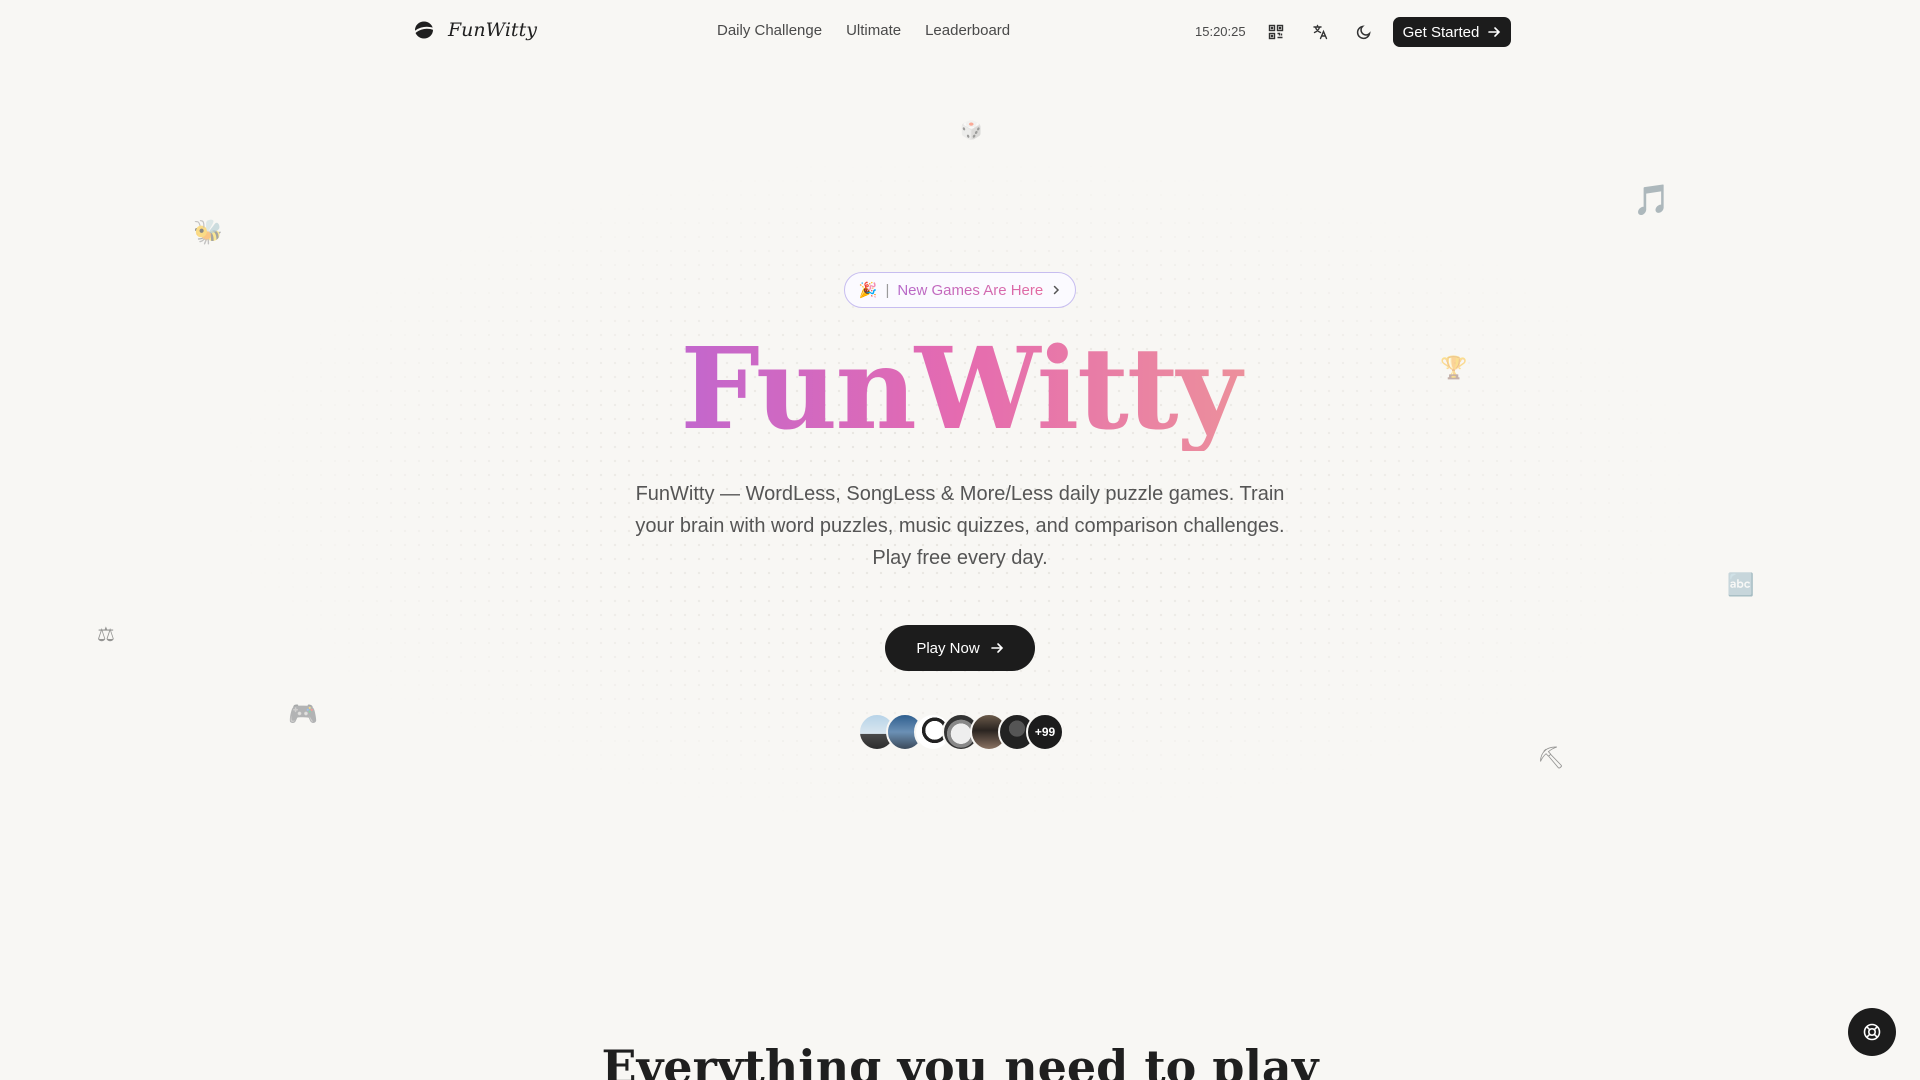 The width and height of the screenshot is (1920, 1080). What do you see at coordinates (1364, 32) in the screenshot?
I see `moon-icon` at bounding box center [1364, 32].